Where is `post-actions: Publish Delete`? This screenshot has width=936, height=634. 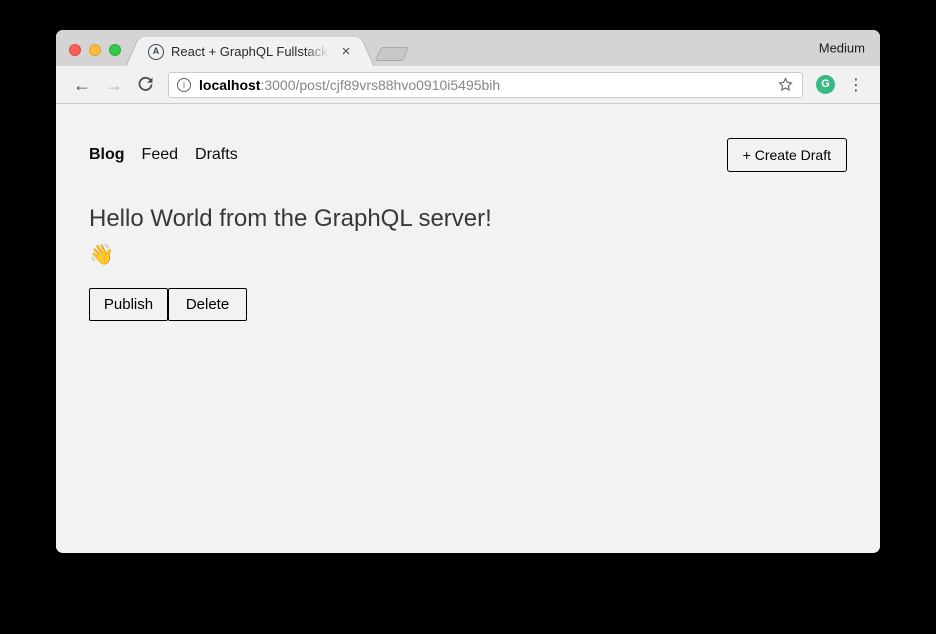
post-actions: Publish Delete is located at coordinates (468, 304).